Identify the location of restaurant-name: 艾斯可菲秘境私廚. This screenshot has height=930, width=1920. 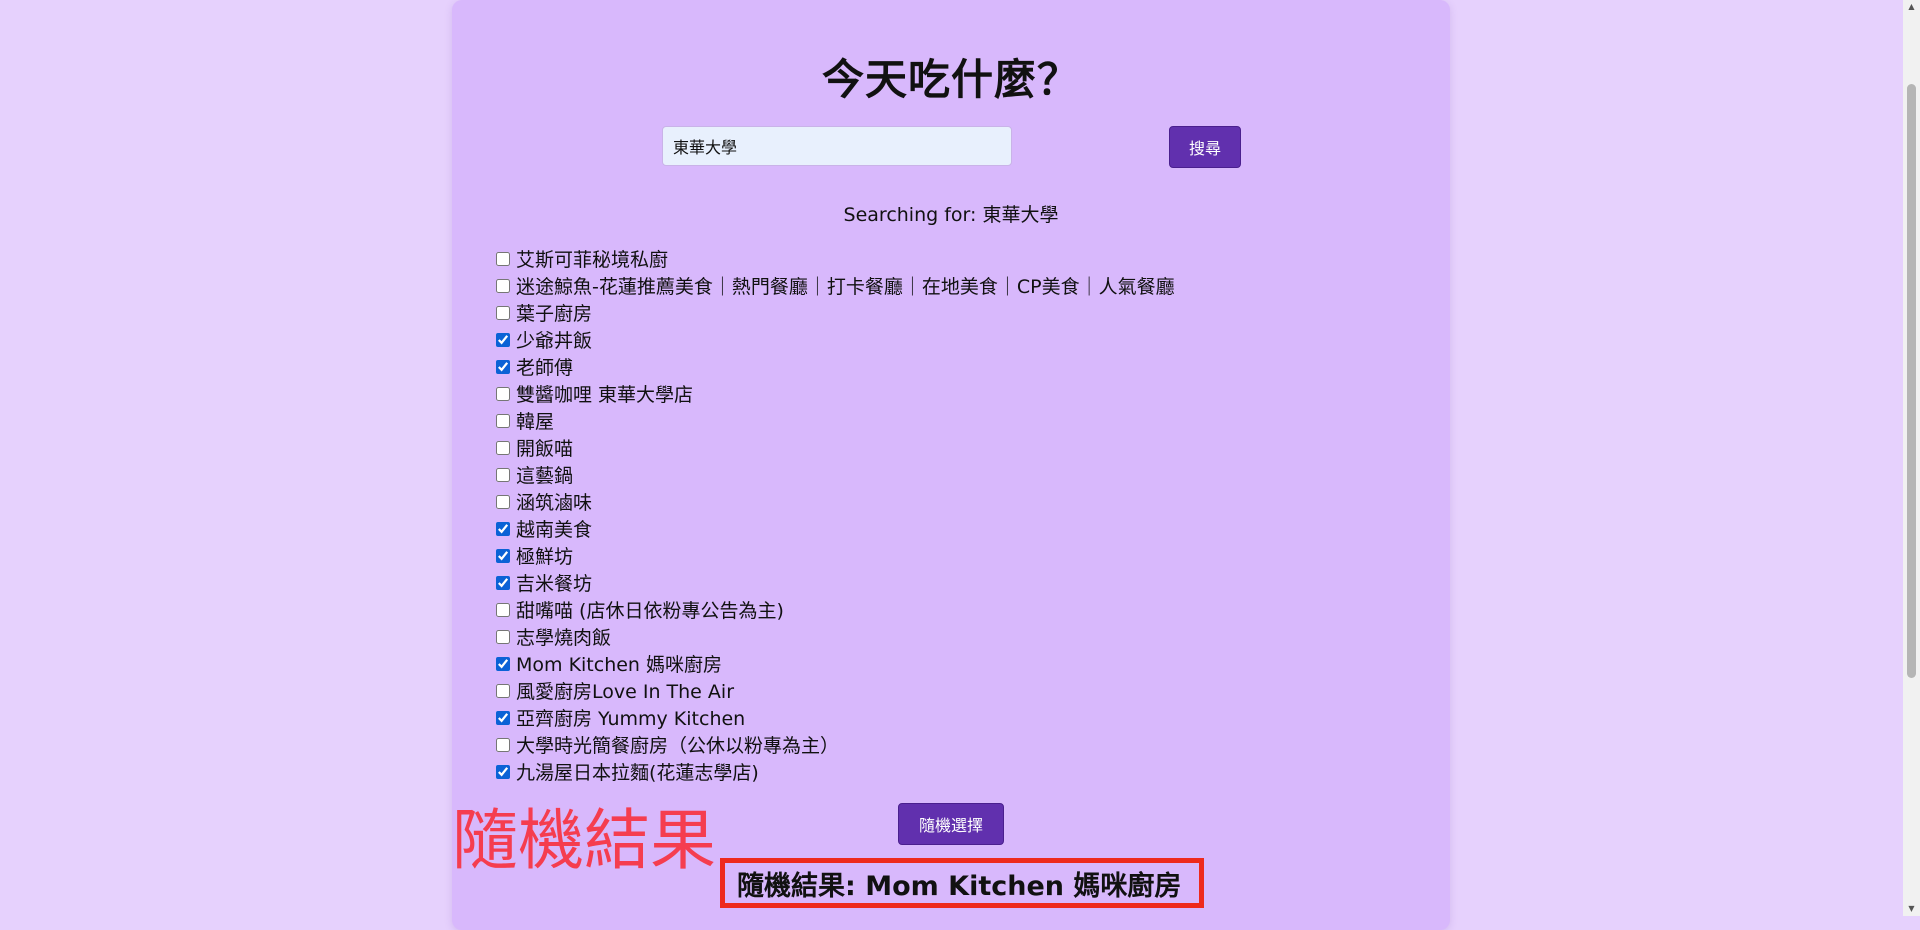
(592, 260).